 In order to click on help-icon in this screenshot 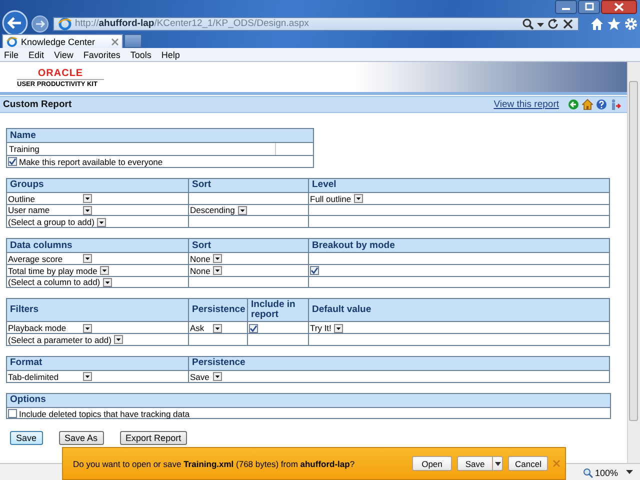, I will do `click(602, 104)`.